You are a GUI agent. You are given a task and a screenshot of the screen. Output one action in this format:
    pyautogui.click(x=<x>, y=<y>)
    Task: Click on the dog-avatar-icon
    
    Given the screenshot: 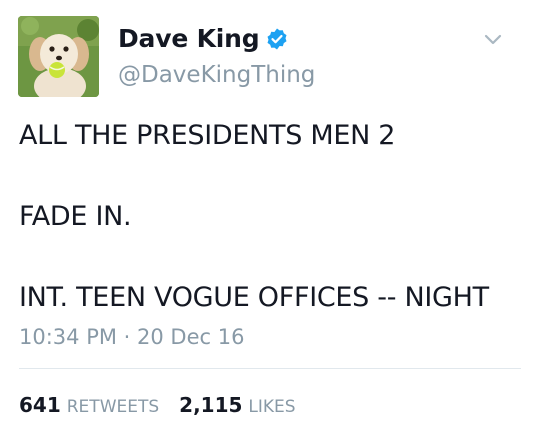 What is the action you would take?
    pyautogui.click(x=58, y=56)
    